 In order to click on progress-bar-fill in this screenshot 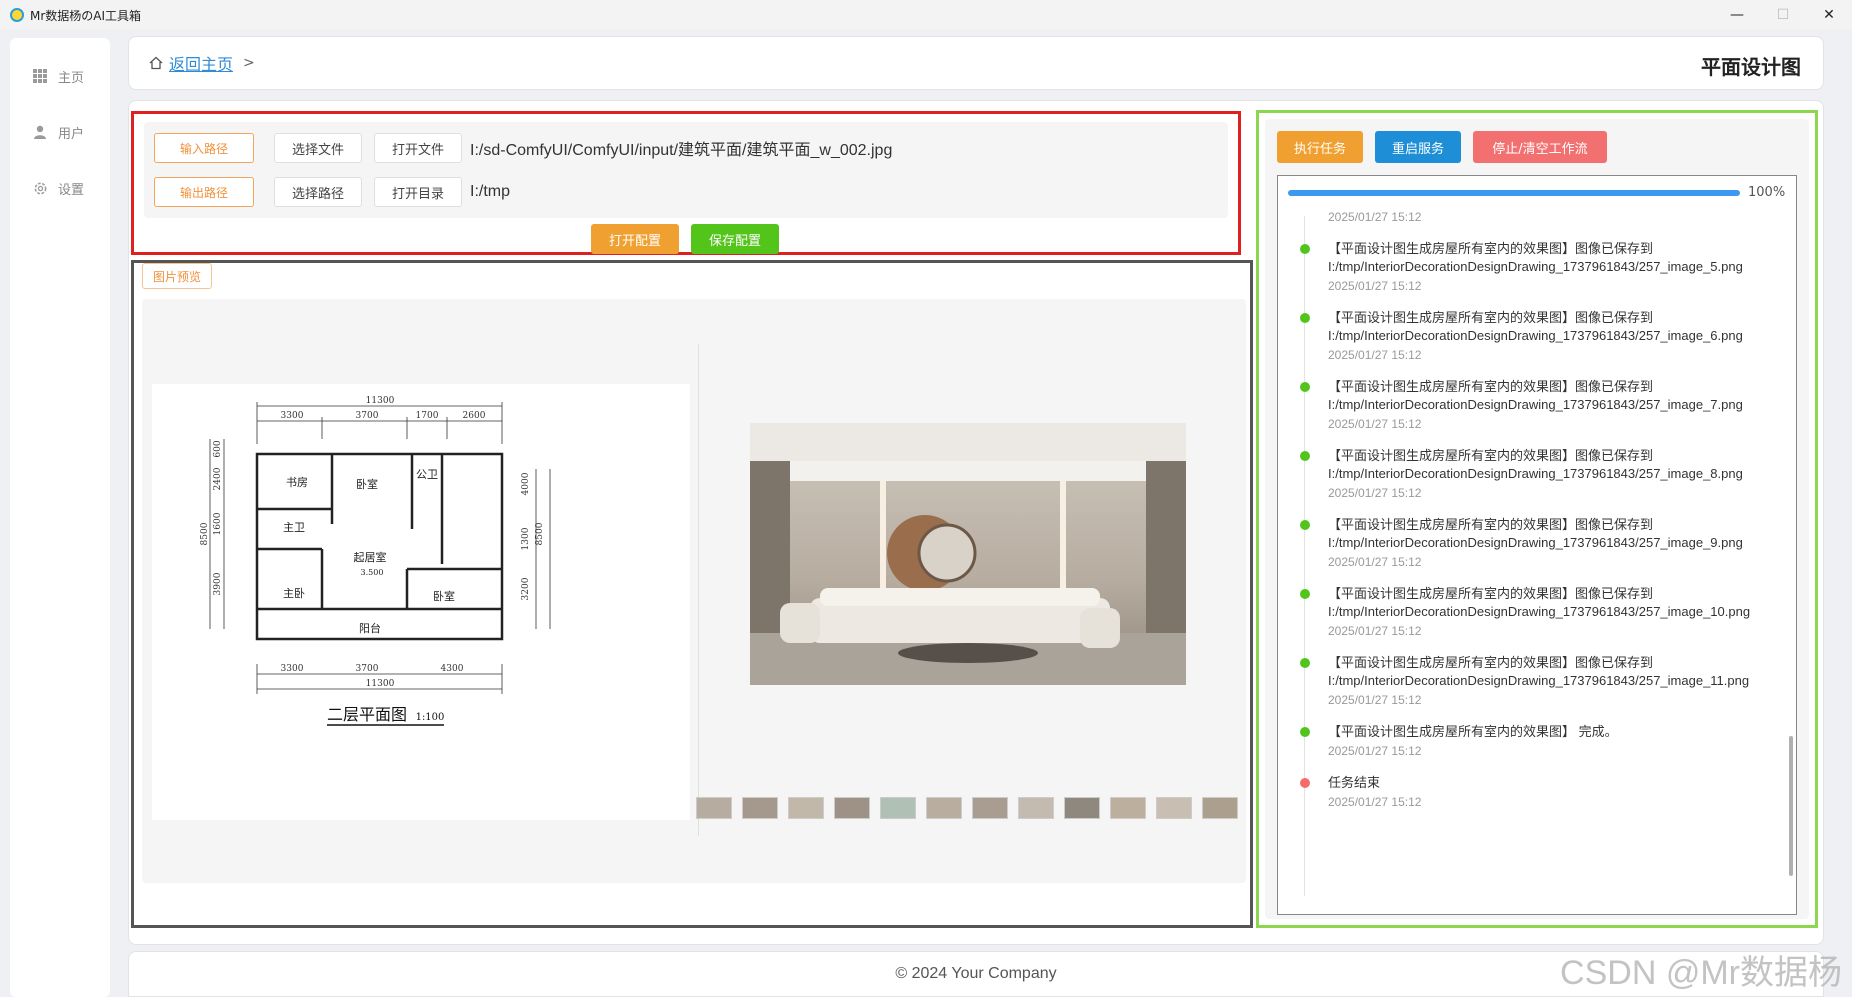, I will do `click(1514, 193)`.